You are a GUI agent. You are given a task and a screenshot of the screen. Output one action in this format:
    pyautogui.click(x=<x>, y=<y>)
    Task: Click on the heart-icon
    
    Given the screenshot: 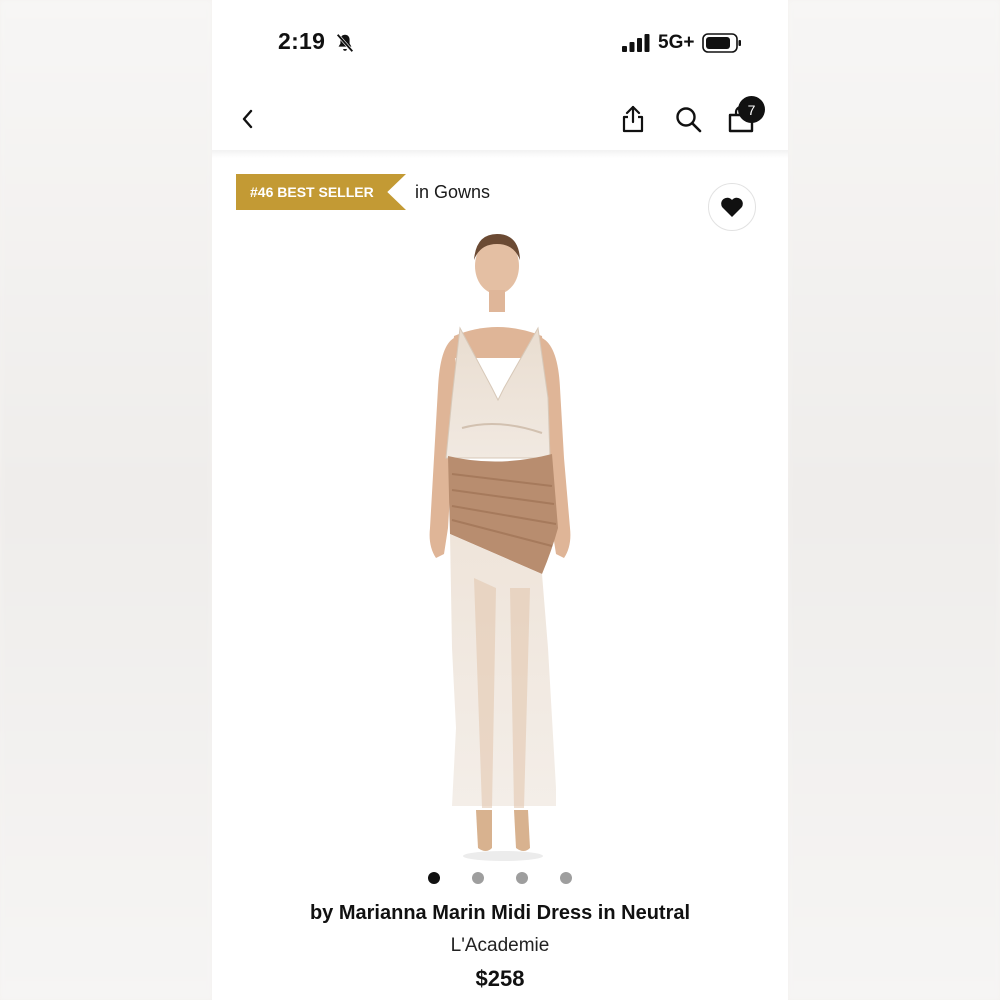 What is the action you would take?
    pyautogui.click(x=732, y=207)
    